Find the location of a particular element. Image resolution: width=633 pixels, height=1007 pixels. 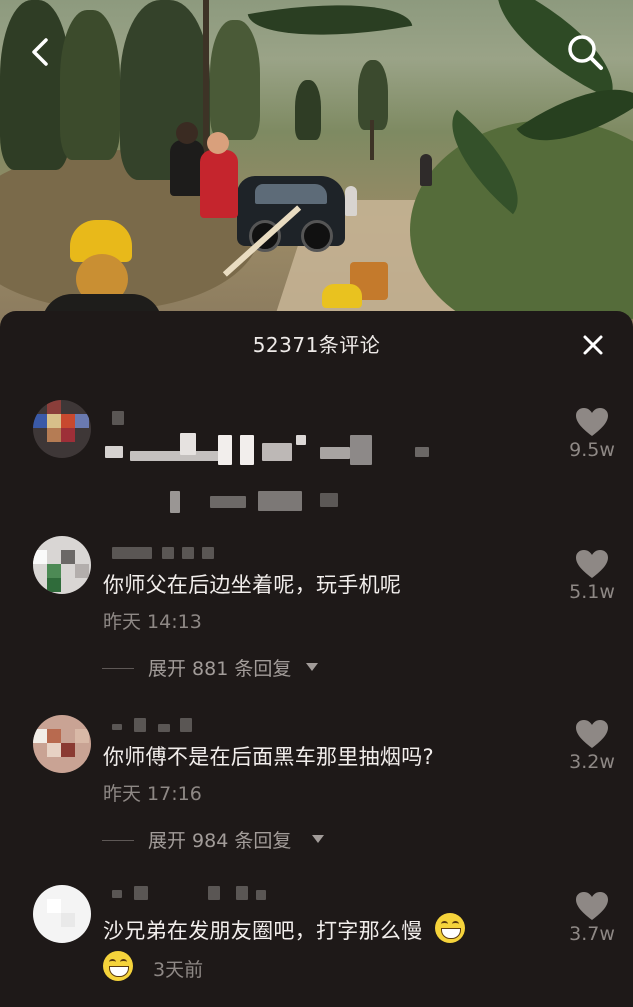

person-red-robe is located at coordinates (219, 184).